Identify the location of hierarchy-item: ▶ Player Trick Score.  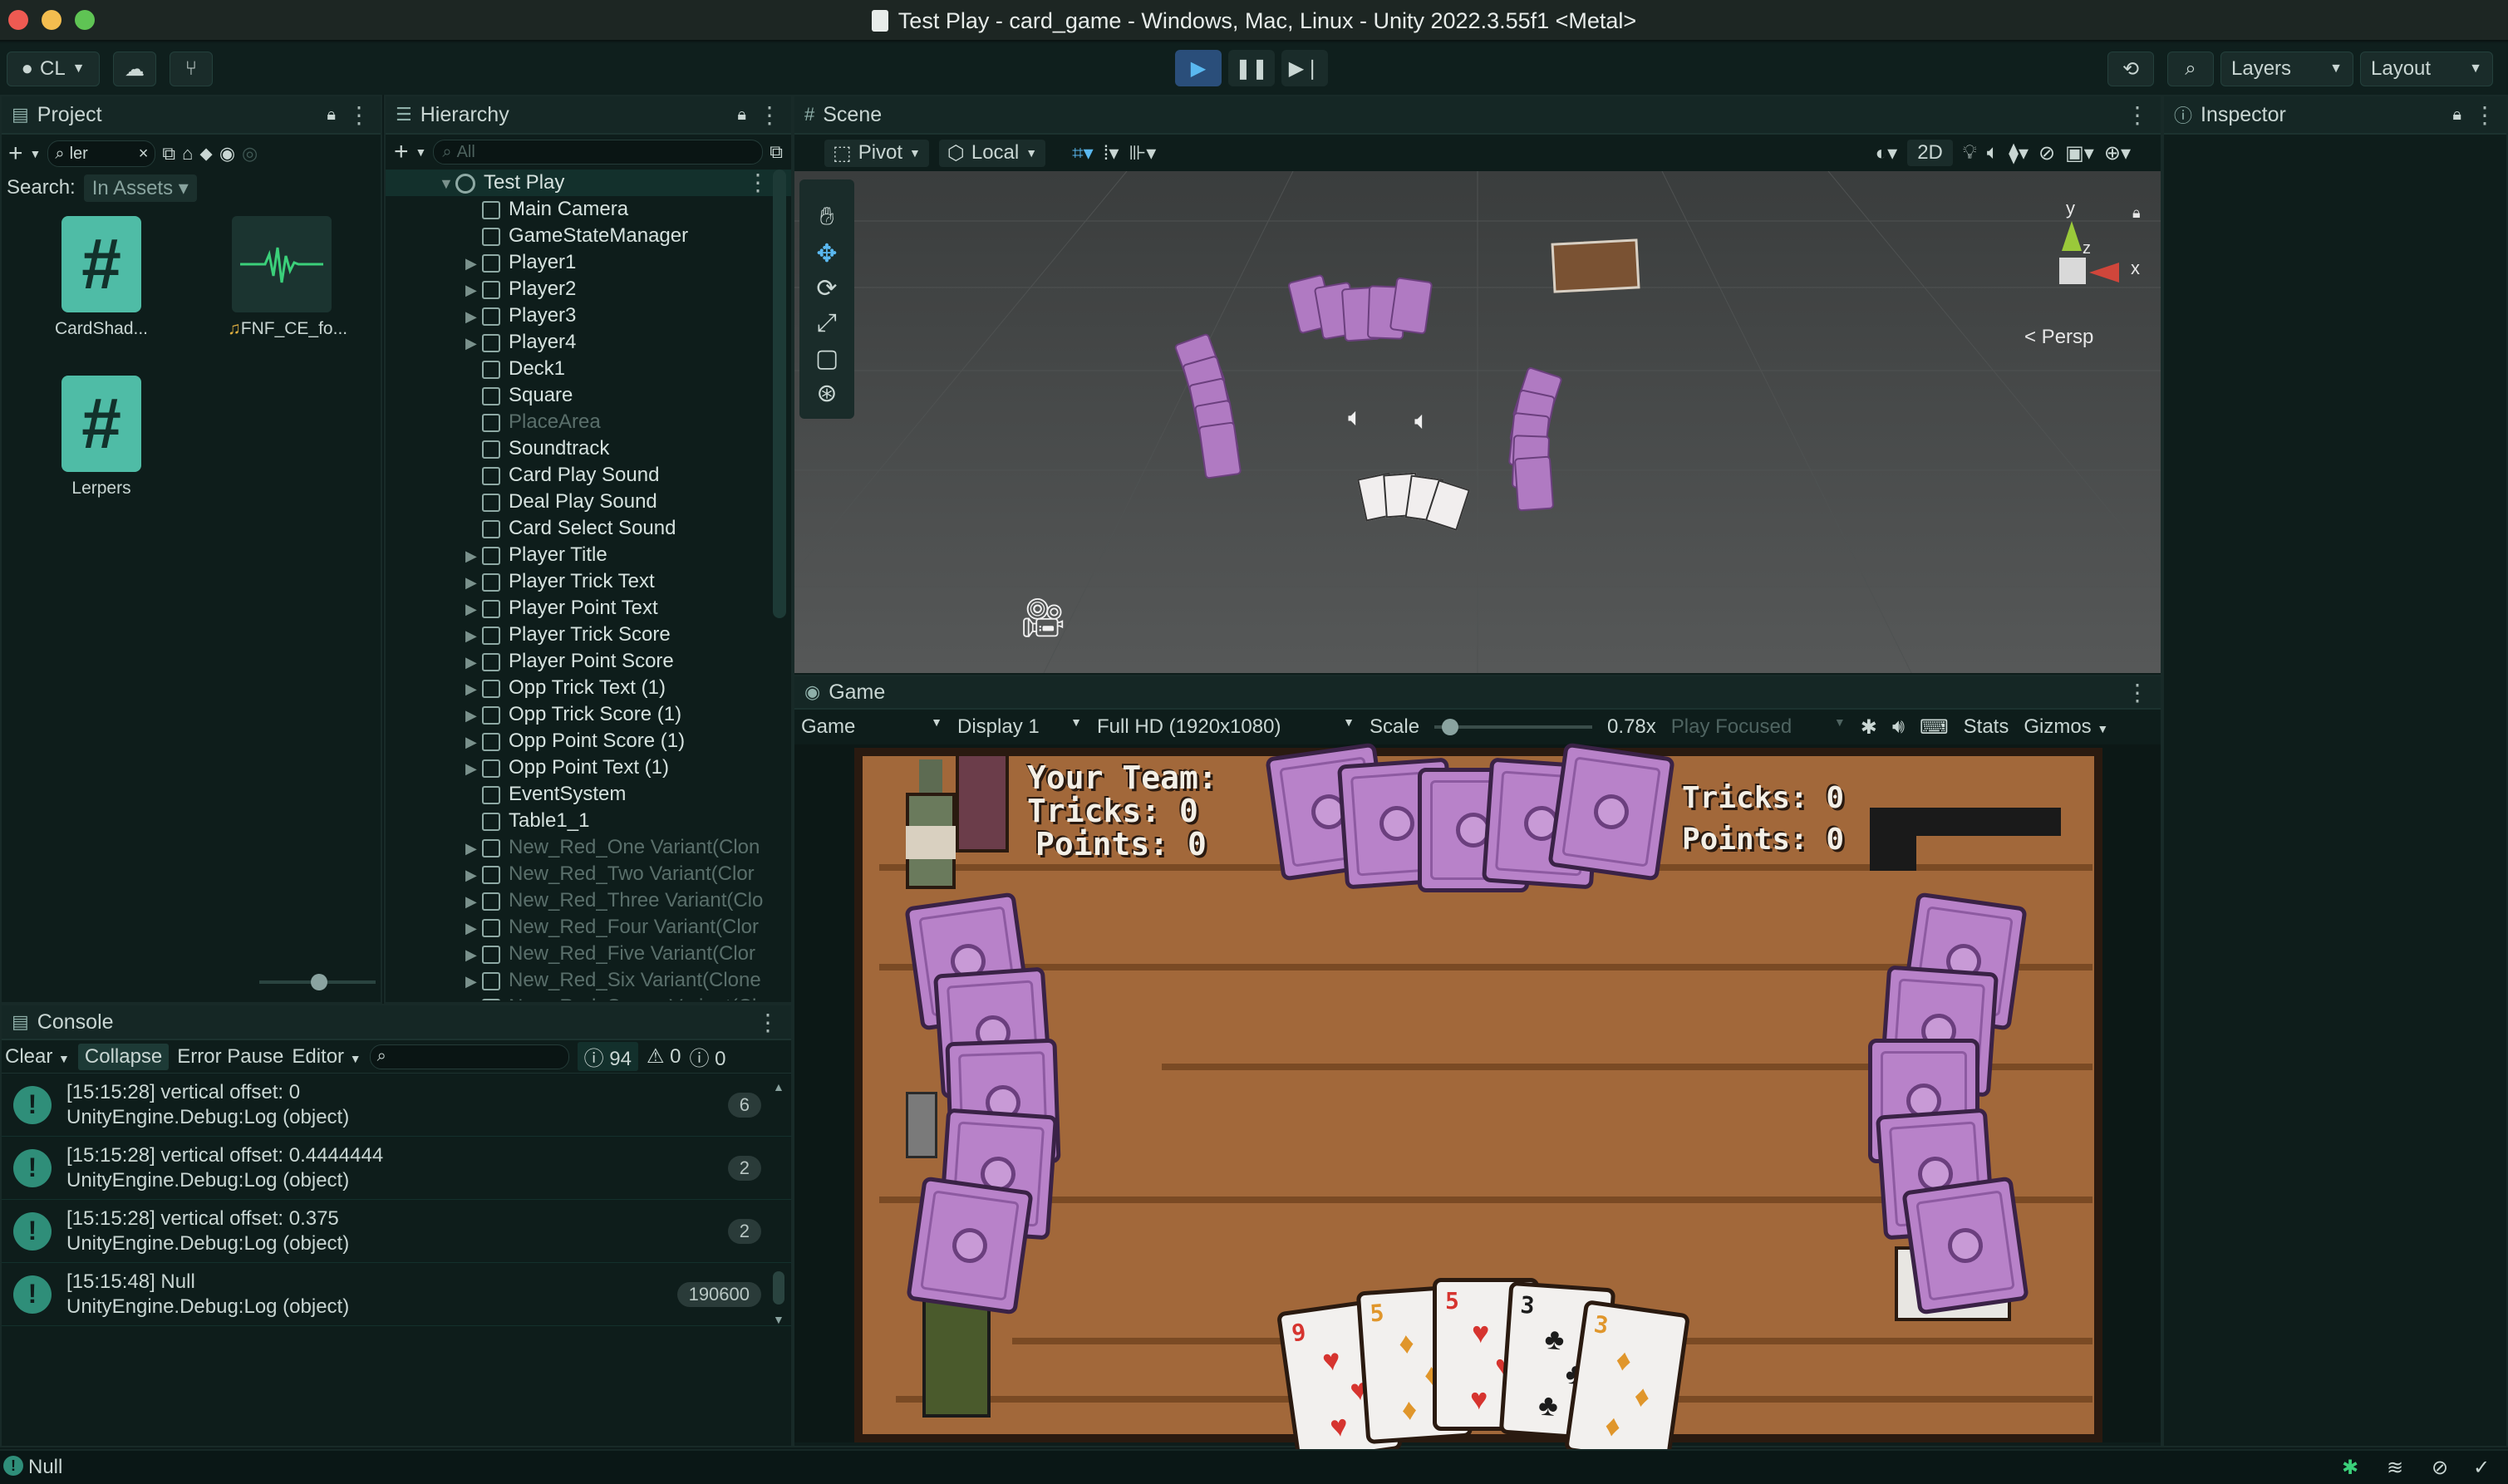
(588, 635).